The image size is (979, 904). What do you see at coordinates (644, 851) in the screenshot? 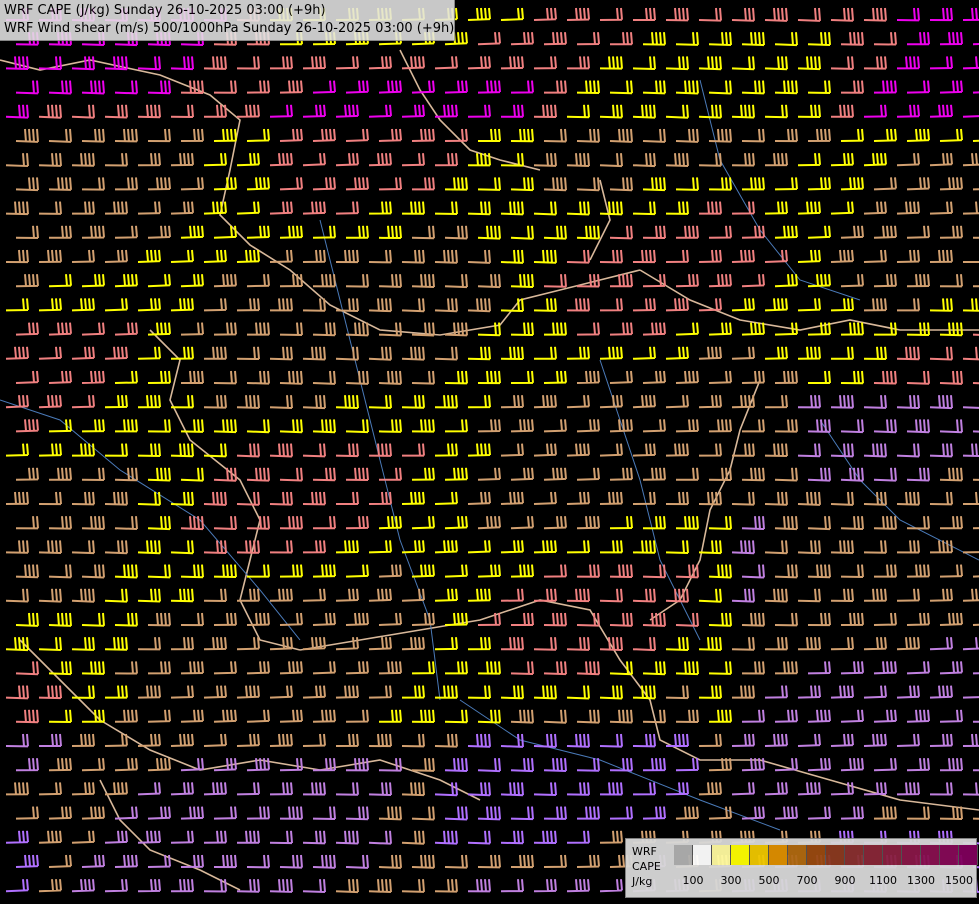
I see `legend-model-label: WRF` at bounding box center [644, 851].